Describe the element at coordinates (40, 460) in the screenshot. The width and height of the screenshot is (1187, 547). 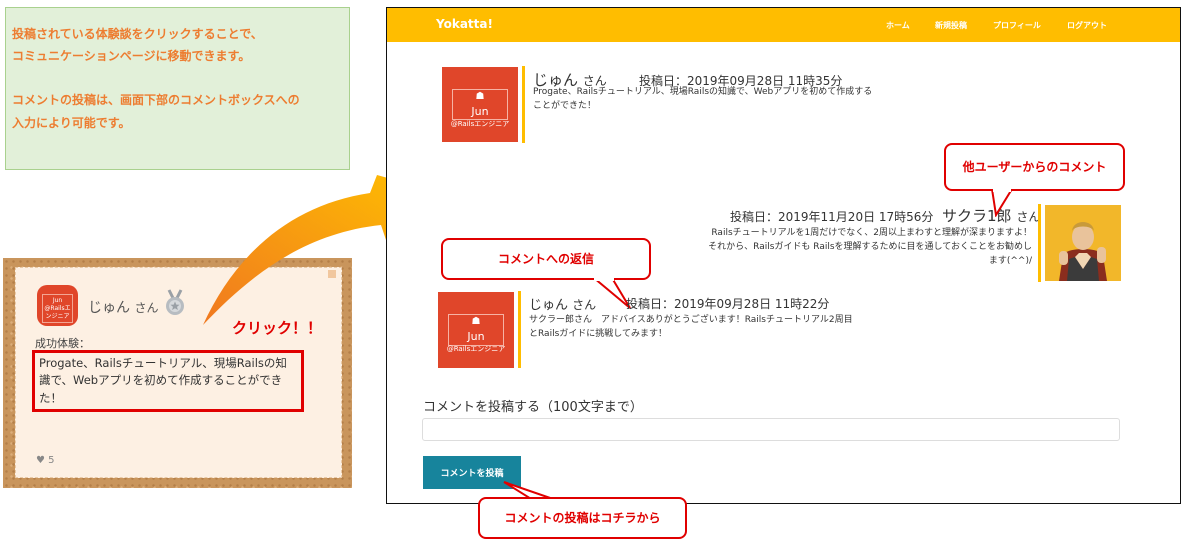
I see `heart-icon: ♥` at that location.